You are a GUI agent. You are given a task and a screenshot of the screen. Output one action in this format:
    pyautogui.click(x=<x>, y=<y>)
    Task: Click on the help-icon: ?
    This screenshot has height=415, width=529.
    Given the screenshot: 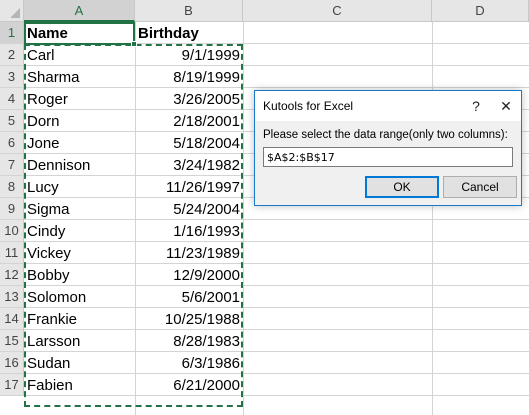 What is the action you would take?
    pyautogui.click(x=476, y=106)
    